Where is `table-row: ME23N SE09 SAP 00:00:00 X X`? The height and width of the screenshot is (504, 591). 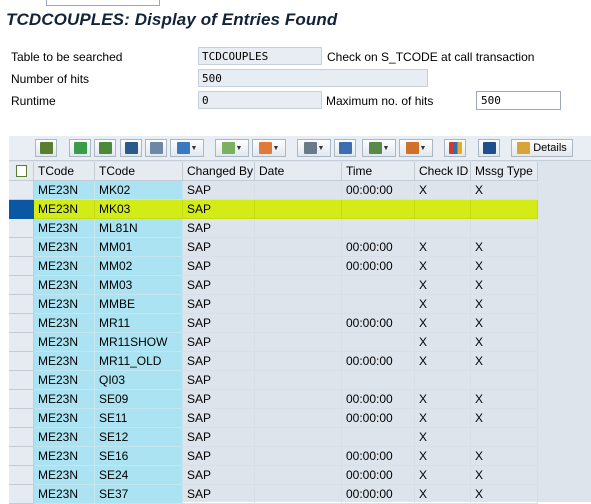
table-row: ME23N SE09 SAP 00:00:00 X X is located at coordinates (286, 399).